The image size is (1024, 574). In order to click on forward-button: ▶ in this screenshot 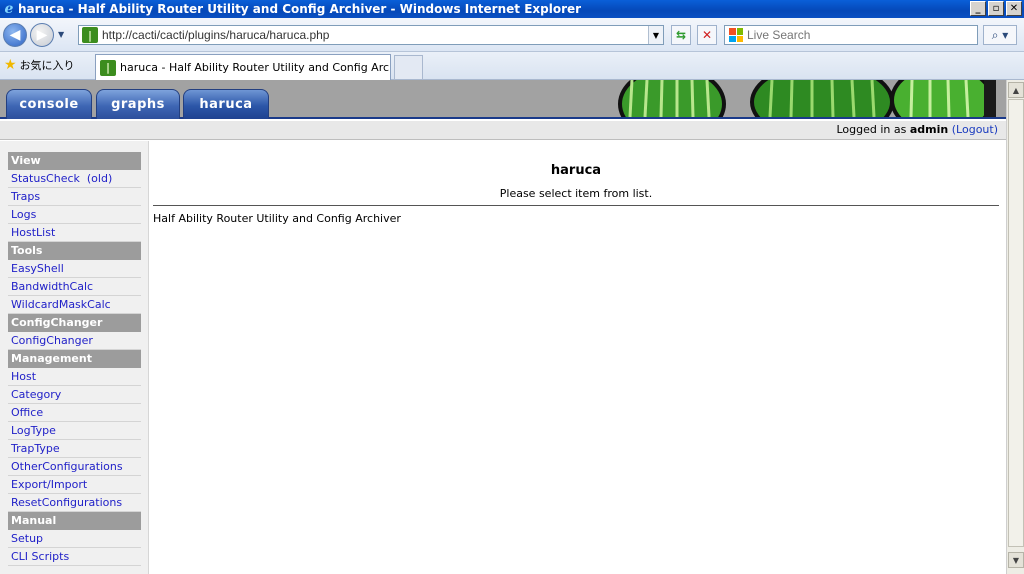, I will do `click(42, 35)`.